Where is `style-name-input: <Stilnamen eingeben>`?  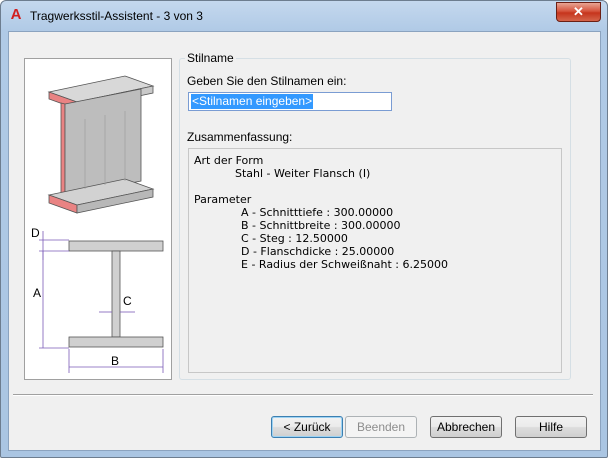
style-name-input: <Stilnamen eingeben> is located at coordinates (290, 101).